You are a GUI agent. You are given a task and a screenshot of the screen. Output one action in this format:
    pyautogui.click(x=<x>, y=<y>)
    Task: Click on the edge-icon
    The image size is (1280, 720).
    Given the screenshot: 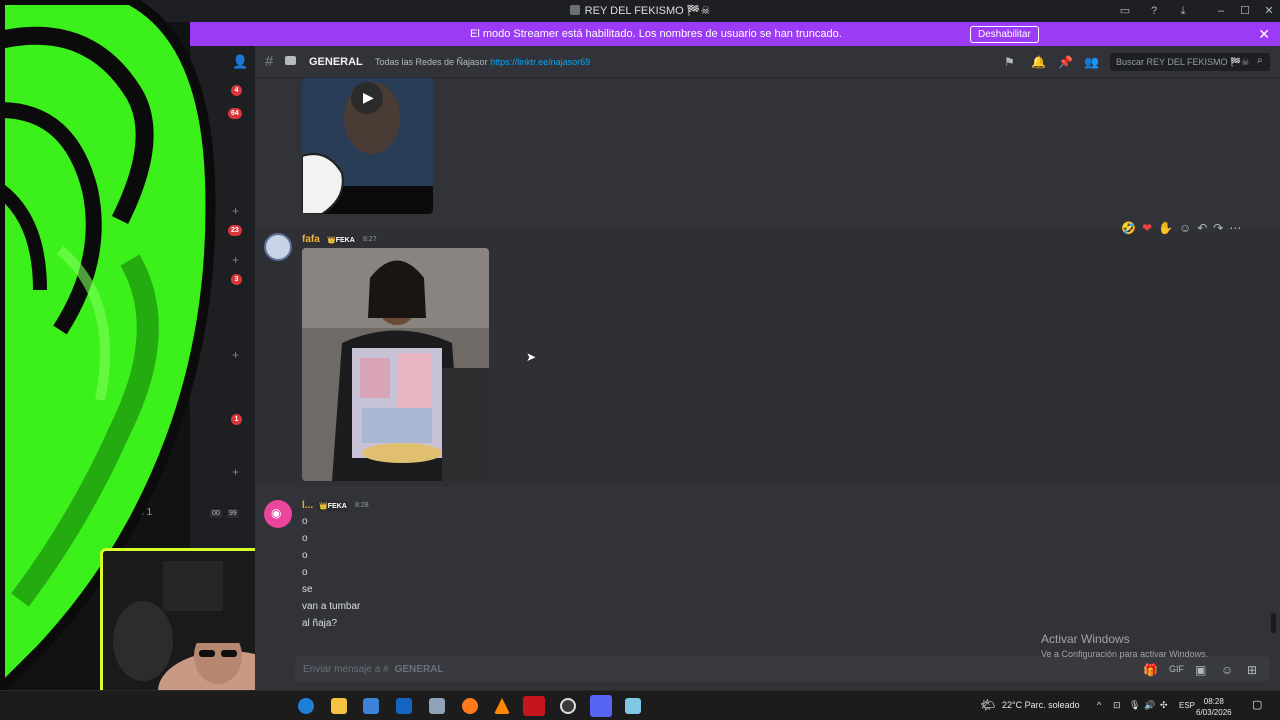 What is the action you would take?
    pyautogui.click(x=306, y=706)
    